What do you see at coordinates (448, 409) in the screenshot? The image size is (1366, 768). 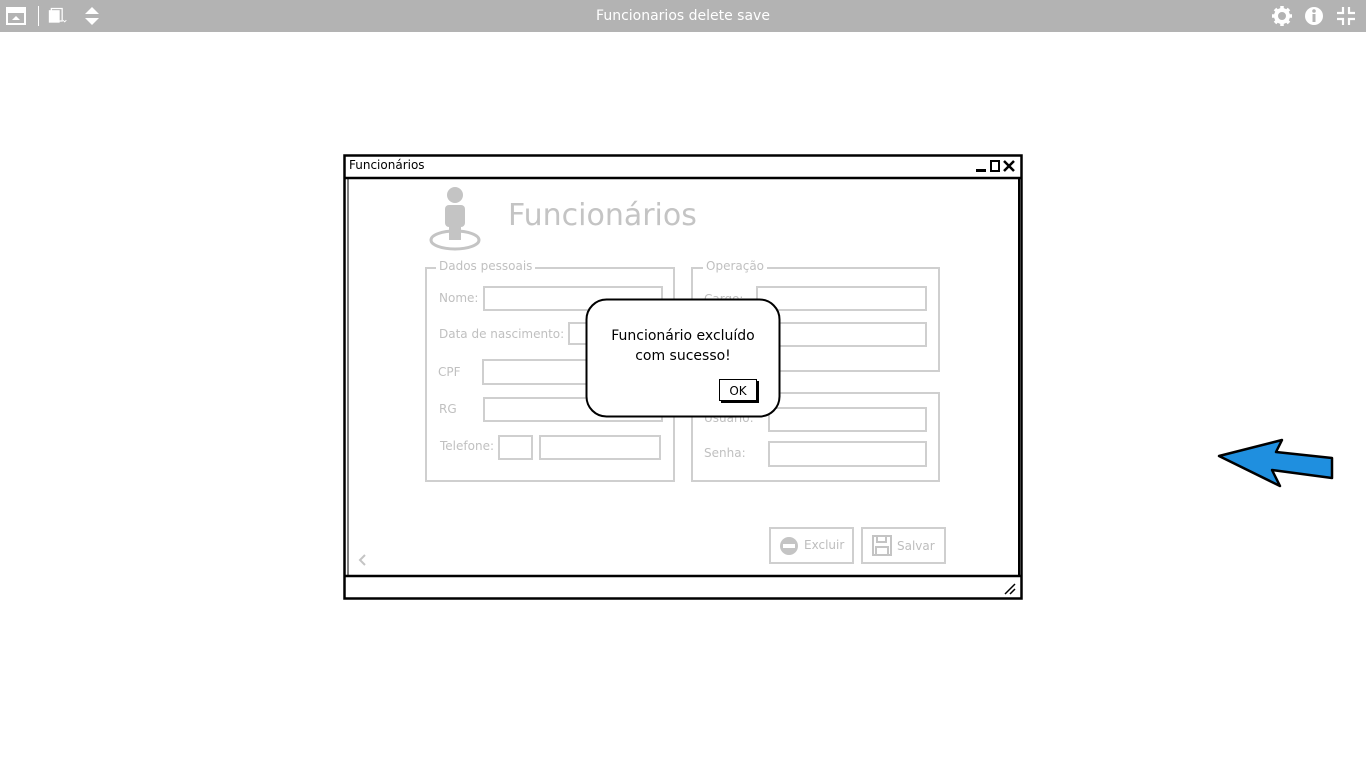 I see `rg-label: RG` at bounding box center [448, 409].